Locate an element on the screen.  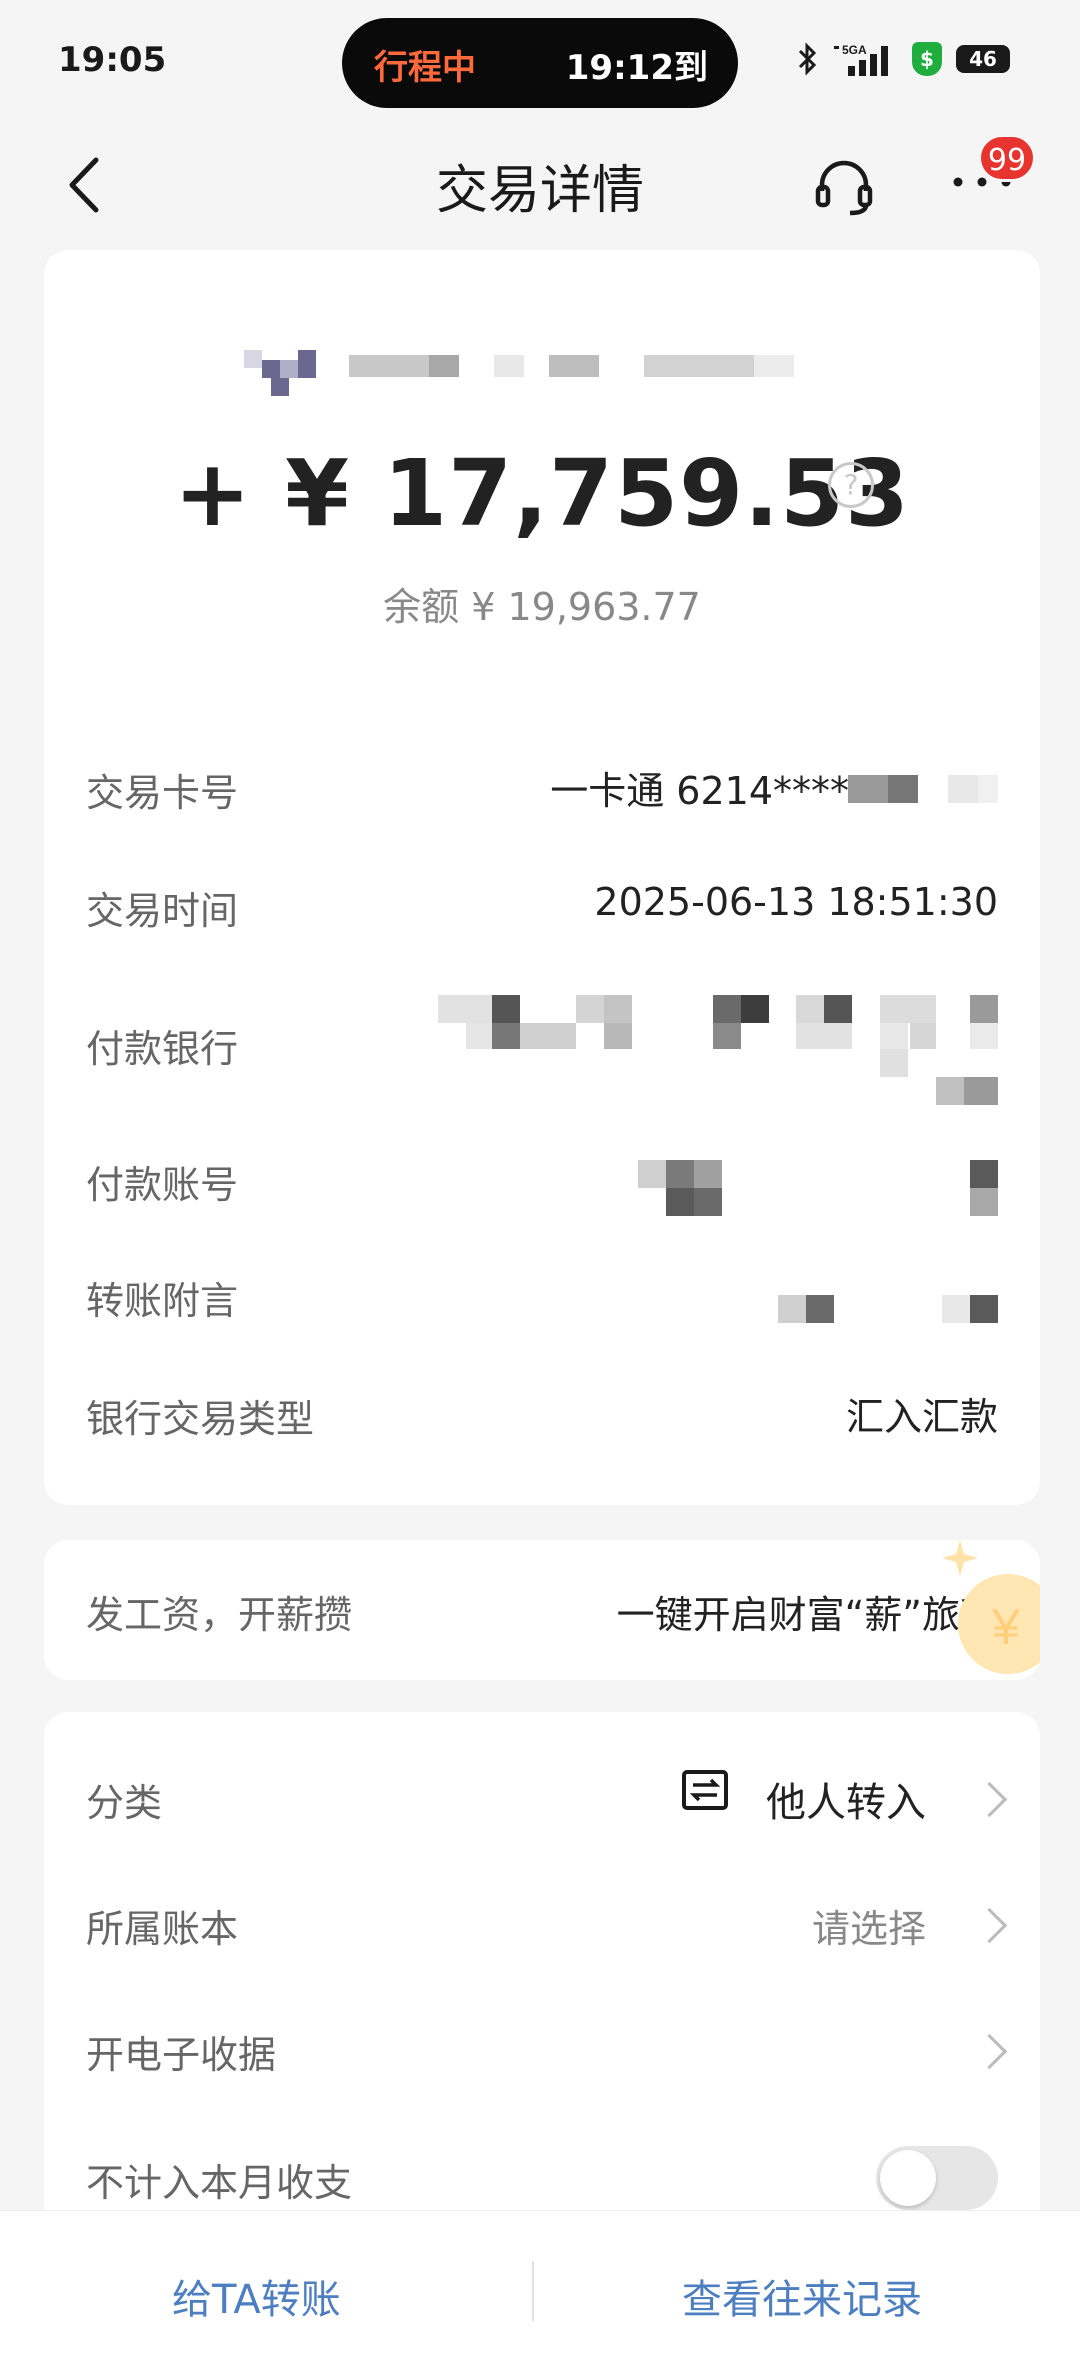
redacted-transfer-note is located at coordinates (888, 1309).